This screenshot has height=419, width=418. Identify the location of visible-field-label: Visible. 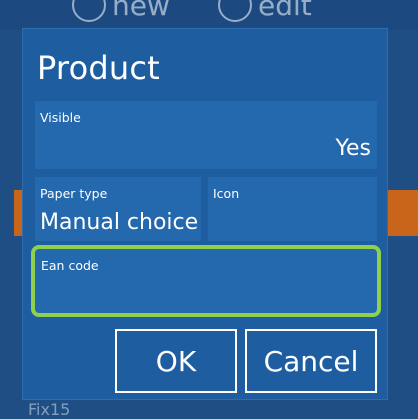
(60, 117).